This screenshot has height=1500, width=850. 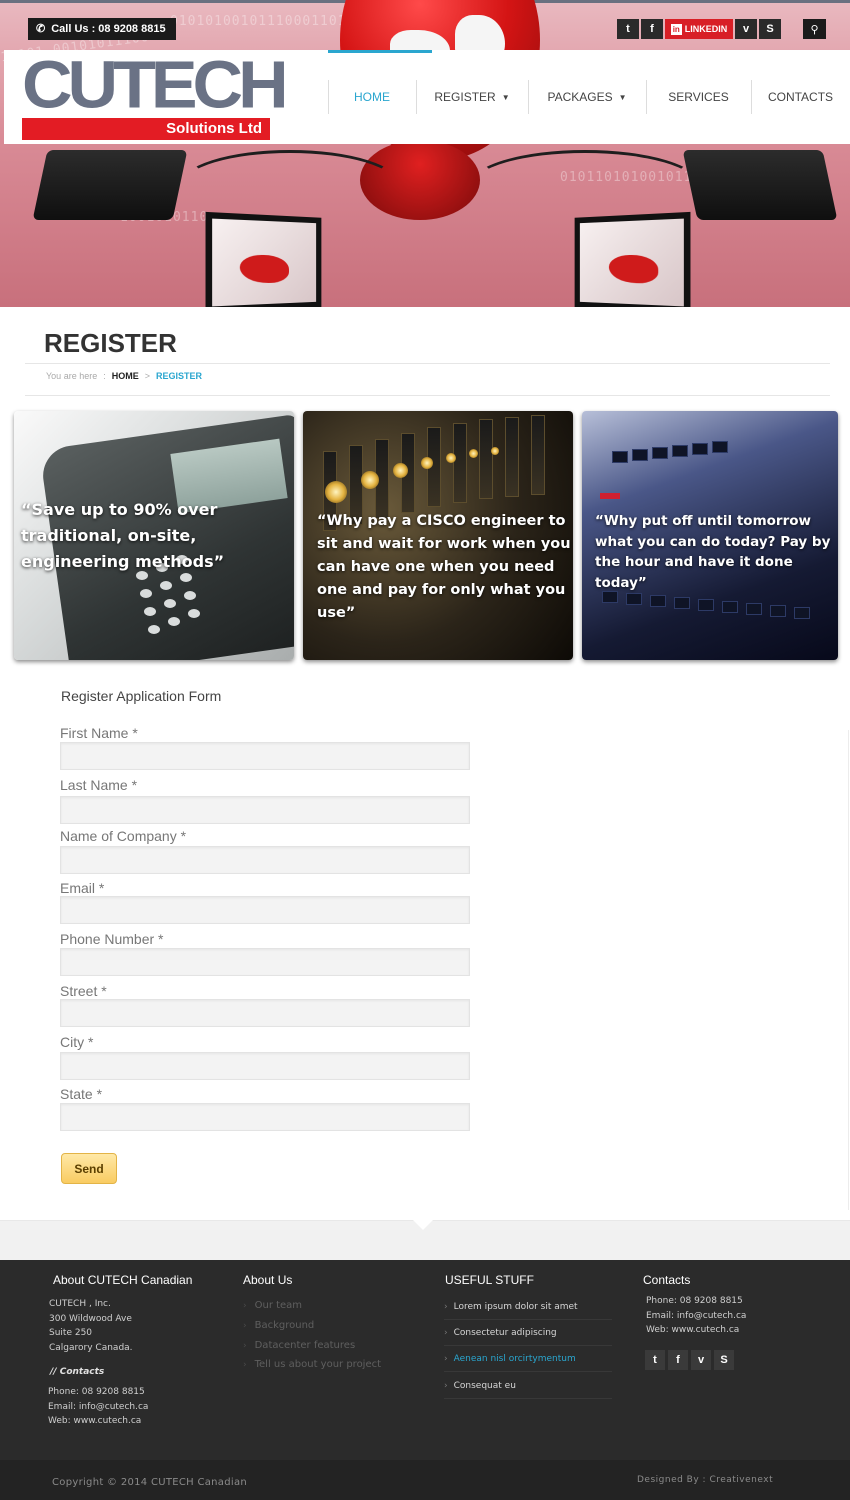 What do you see at coordinates (265, 1117) in the screenshot?
I see `state-field` at bounding box center [265, 1117].